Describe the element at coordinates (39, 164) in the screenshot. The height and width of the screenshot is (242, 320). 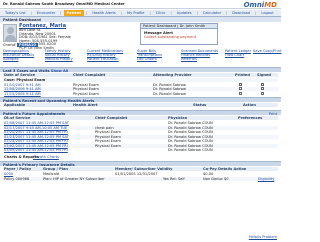
I see `insurance-title: Patient's Primary Insurance Details` at that location.